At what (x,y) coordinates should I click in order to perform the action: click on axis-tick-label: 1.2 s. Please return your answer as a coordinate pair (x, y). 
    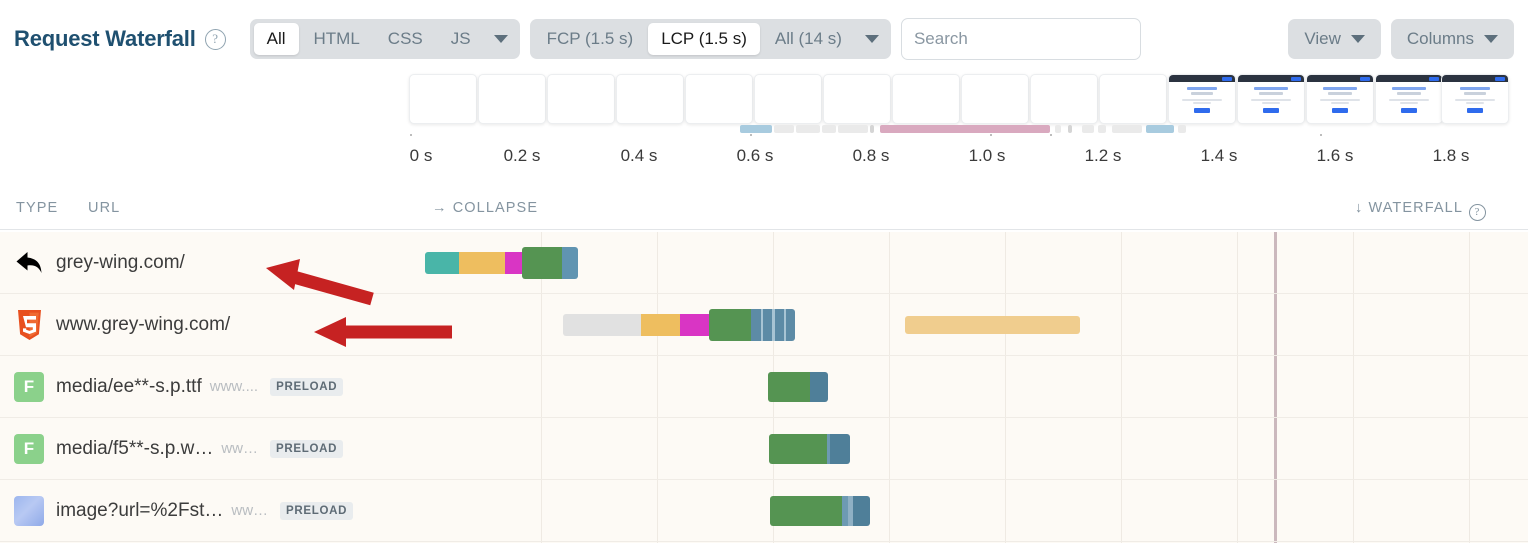
    Looking at the image, I should click on (1103, 155).